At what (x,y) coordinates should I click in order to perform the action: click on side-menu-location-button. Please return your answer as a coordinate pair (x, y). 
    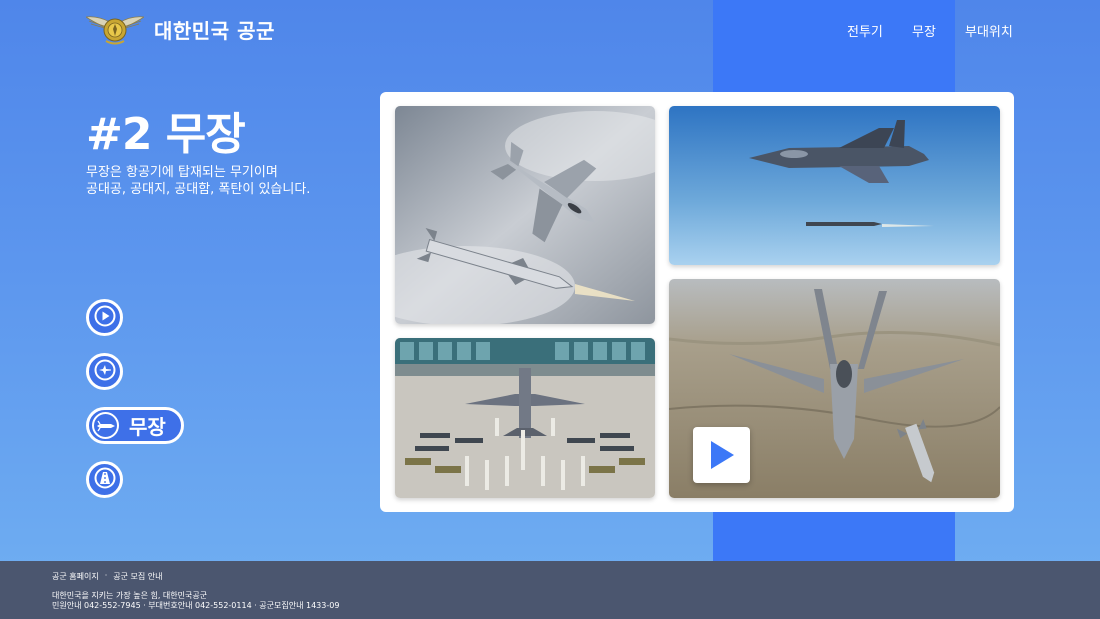
    Looking at the image, I should click on (104, 479).